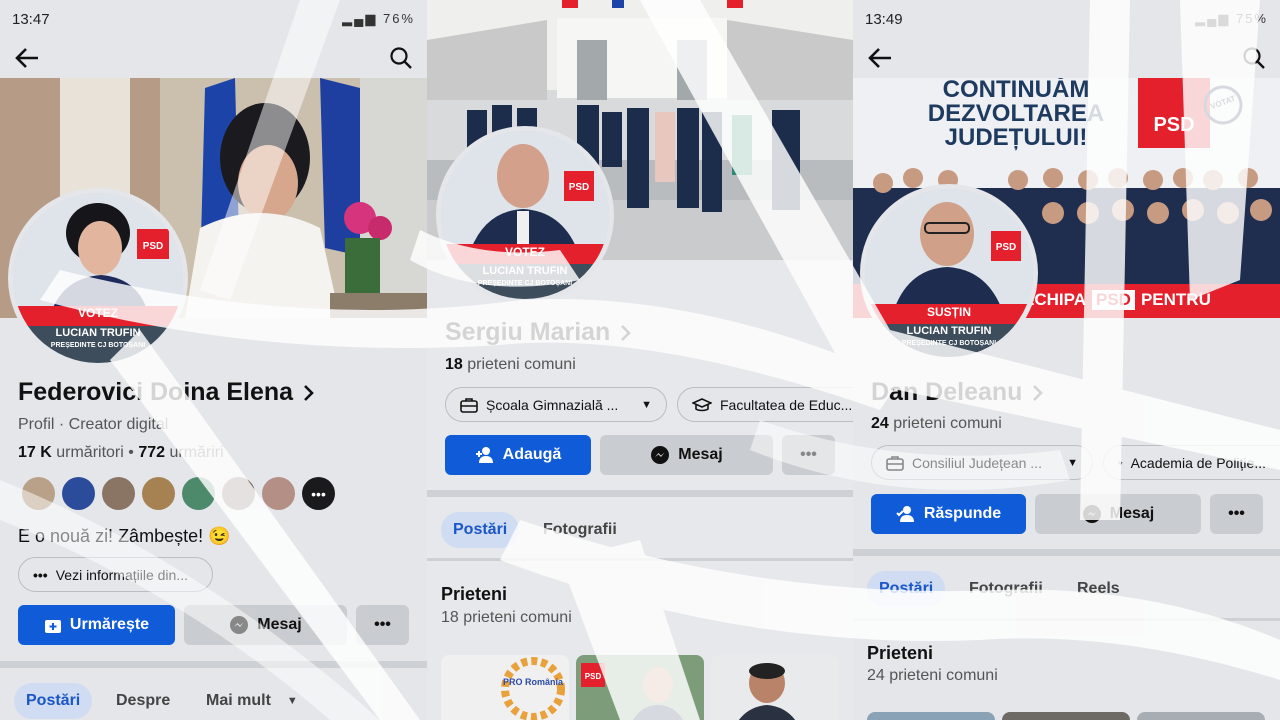  Describe the element at coordinates (90, 452) in the screenshot. I see `followers-label: urmăritori` at that location.